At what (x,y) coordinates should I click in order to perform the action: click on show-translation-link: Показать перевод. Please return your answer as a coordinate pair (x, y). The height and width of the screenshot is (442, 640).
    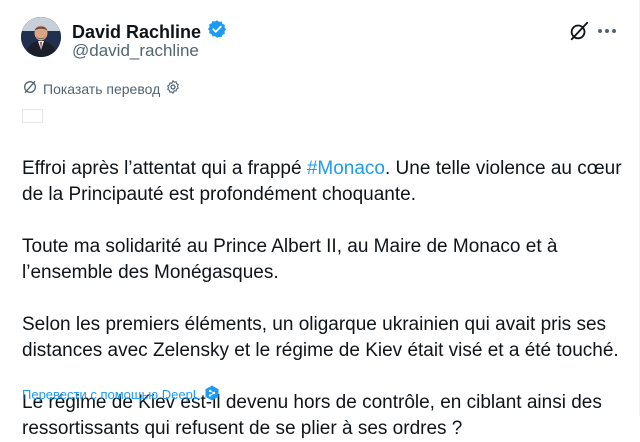
    Looking at the image, I should click on (101, 88).